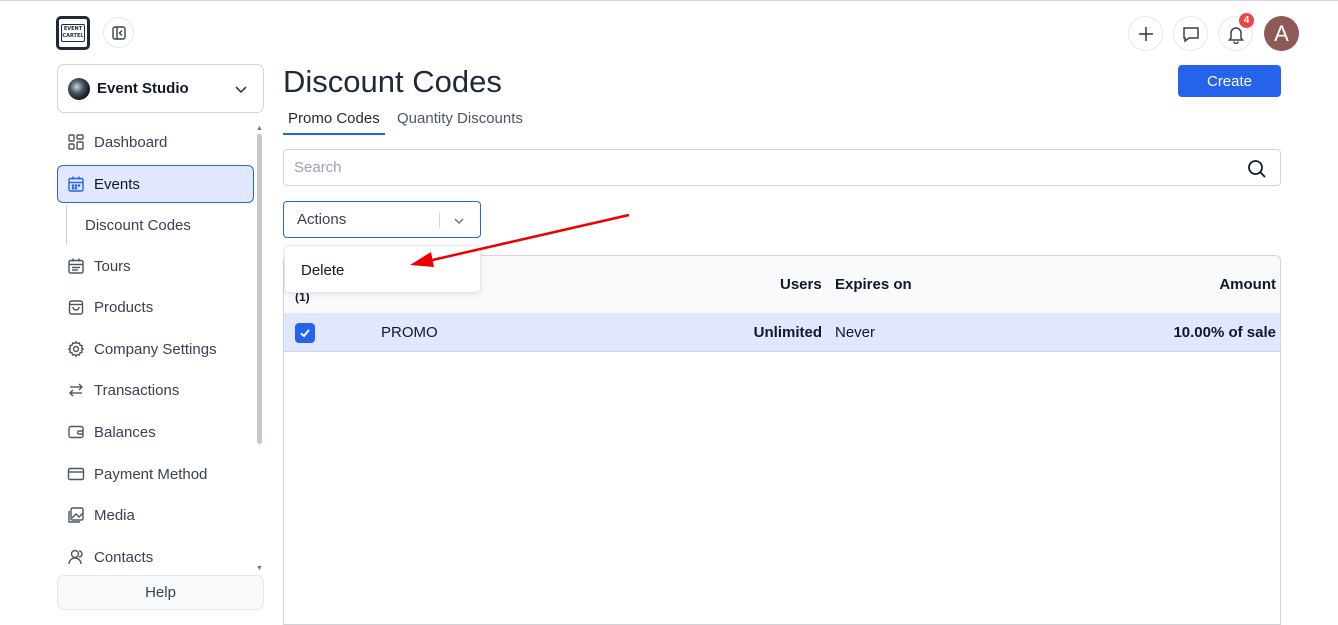 This screenshot has width=1338, height=625. I want to click on column-header-users: Users, so click(801, 284).